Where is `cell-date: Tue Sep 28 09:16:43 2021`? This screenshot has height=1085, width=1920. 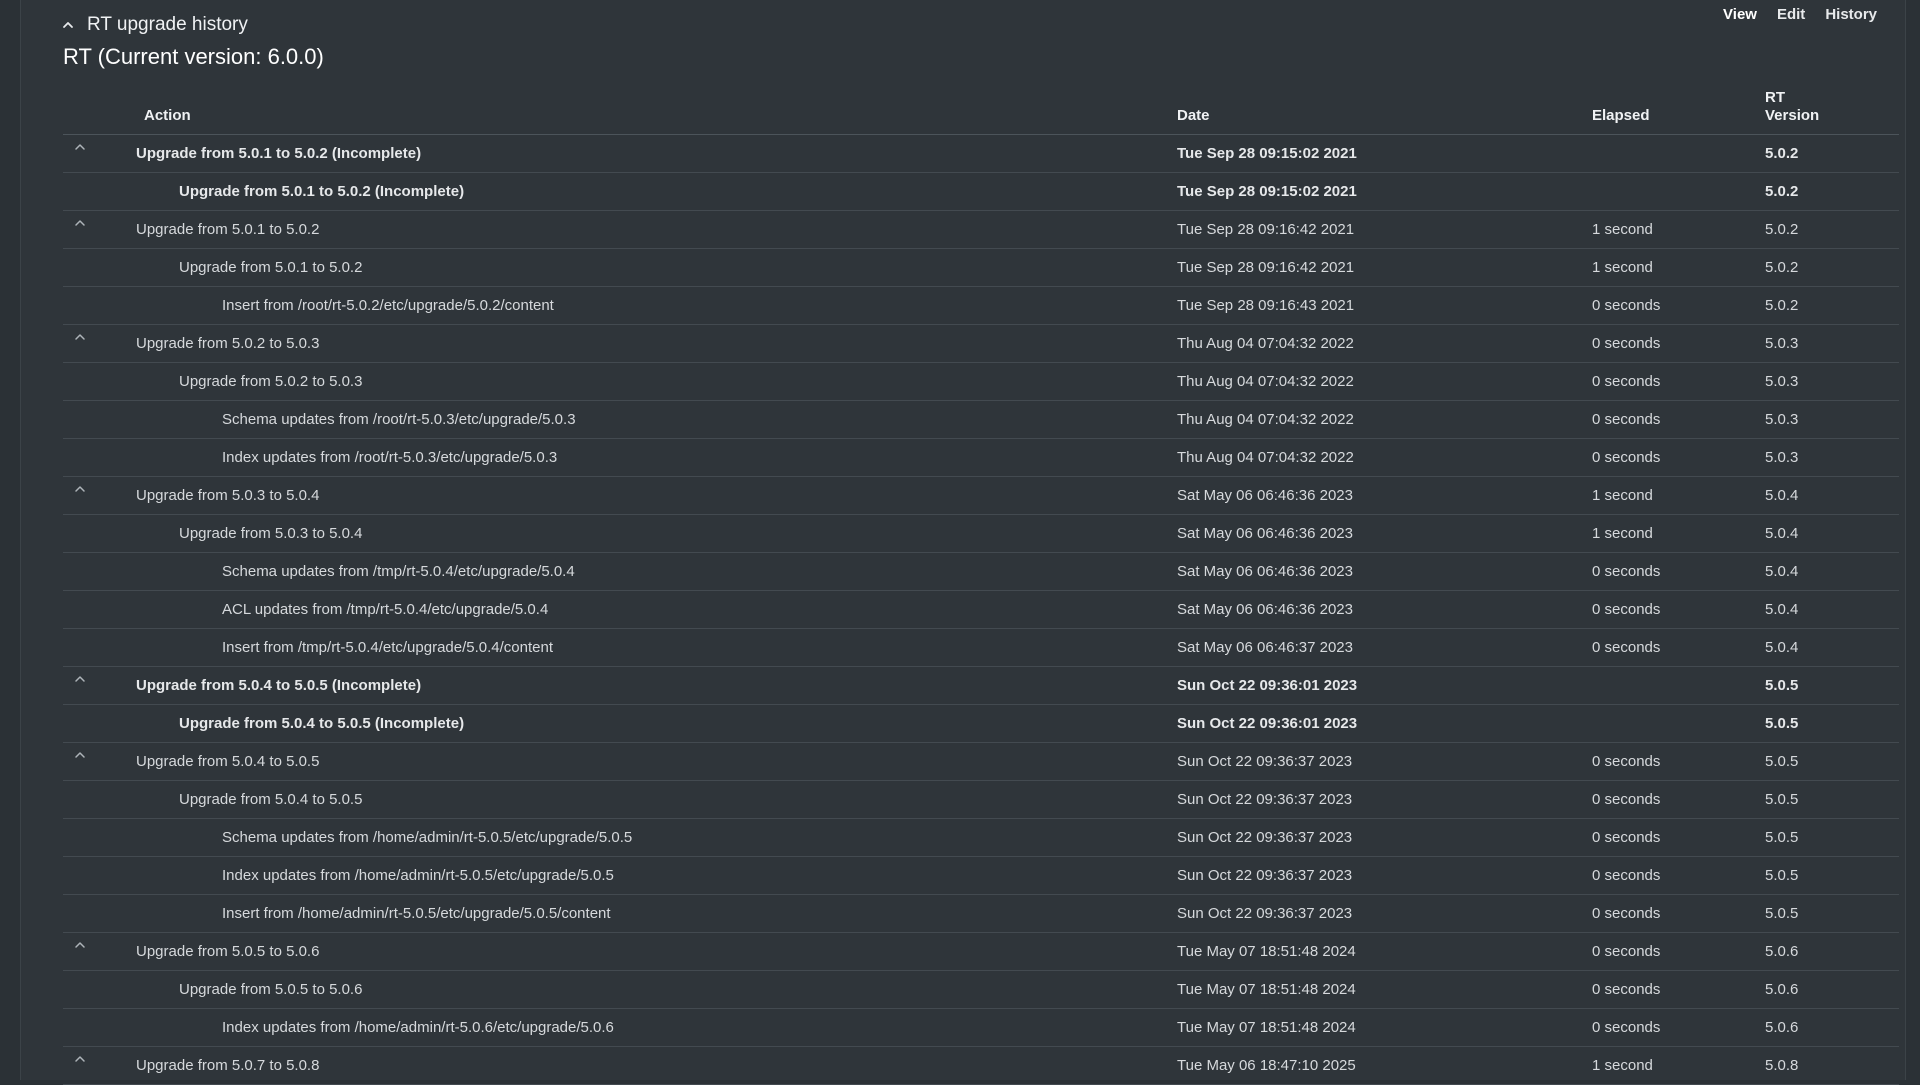 cell-date: Tue Sep 28 09:16:43 2021 is located at coordinates (1266, 305).